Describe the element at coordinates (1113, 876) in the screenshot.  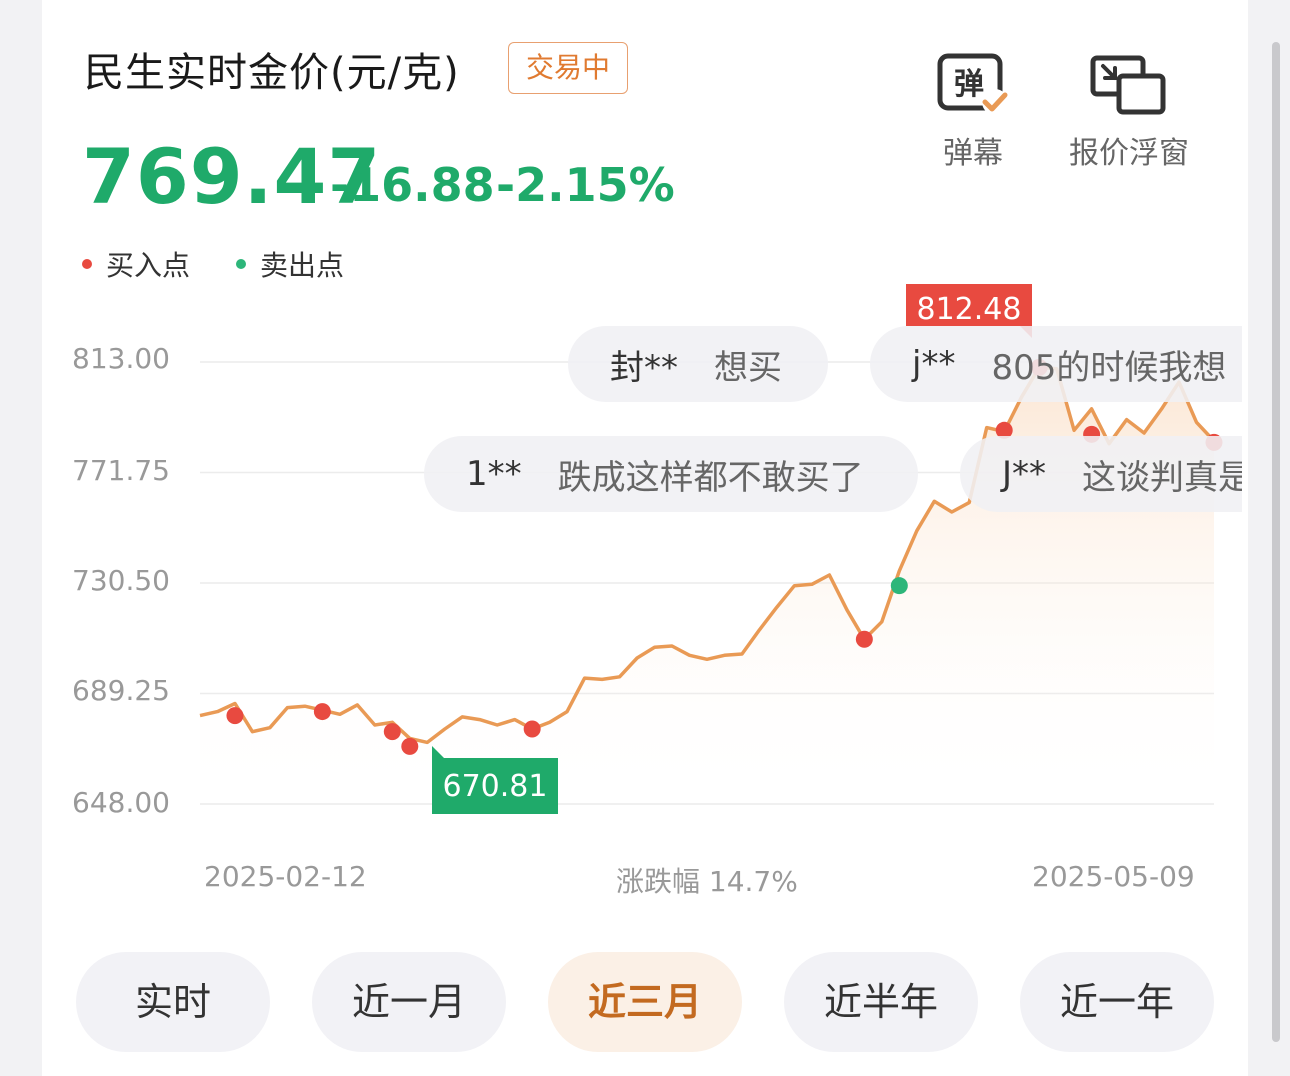
I see `x-end-label: 2025-05-09` at that location.